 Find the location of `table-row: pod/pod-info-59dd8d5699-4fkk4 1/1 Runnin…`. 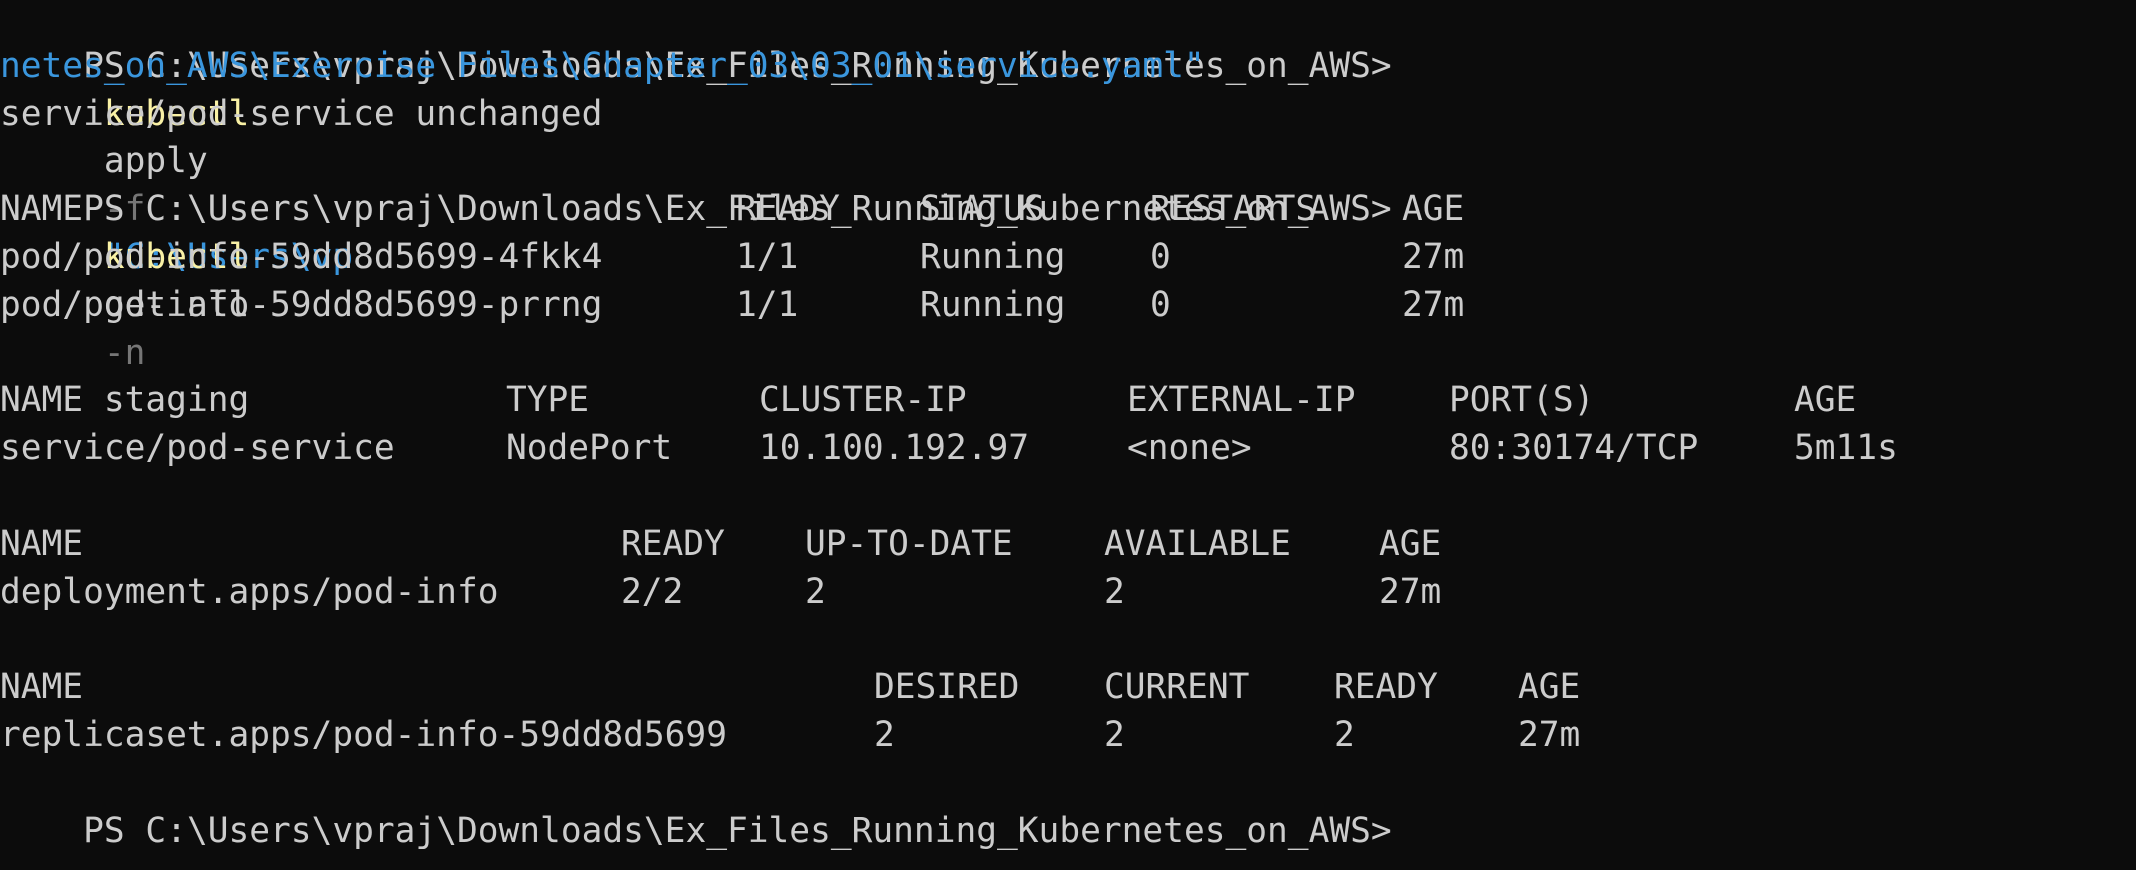

table-row: pod/pod-info-59dd8d5699-4fkk4 1/1 Runnin… is located at coordinates (1068, 258).